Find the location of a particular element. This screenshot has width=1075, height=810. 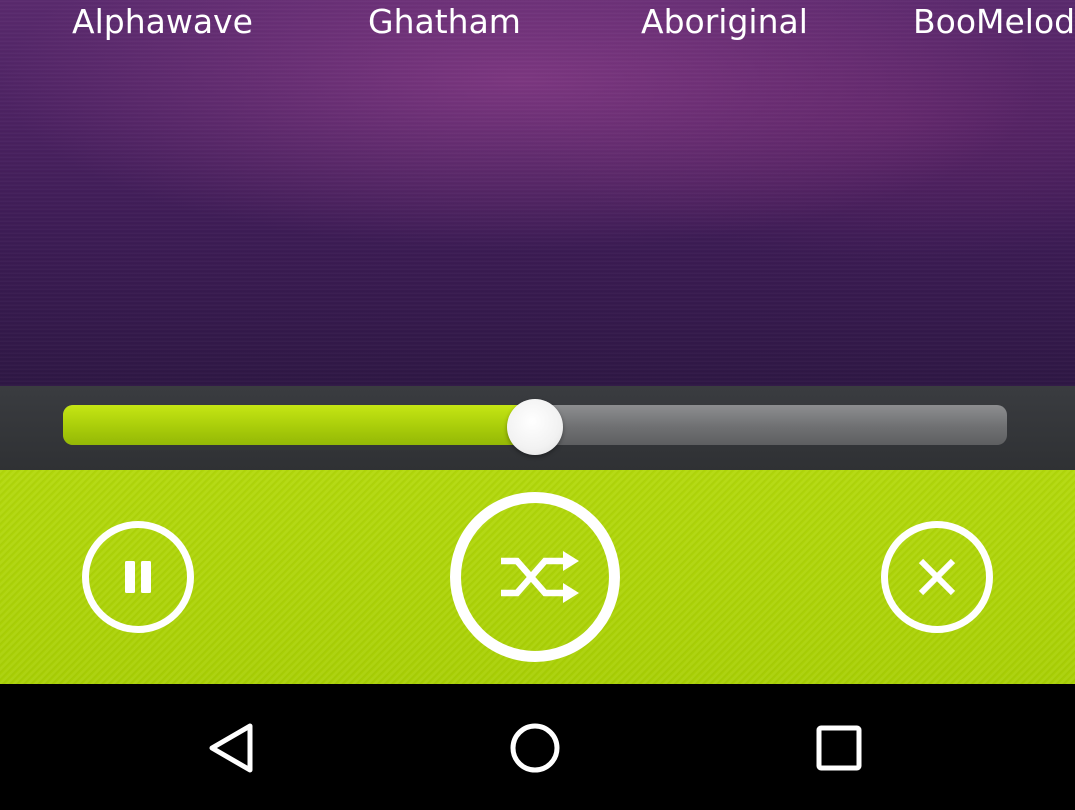

shuffle-button is located at coordinates (535, 577).